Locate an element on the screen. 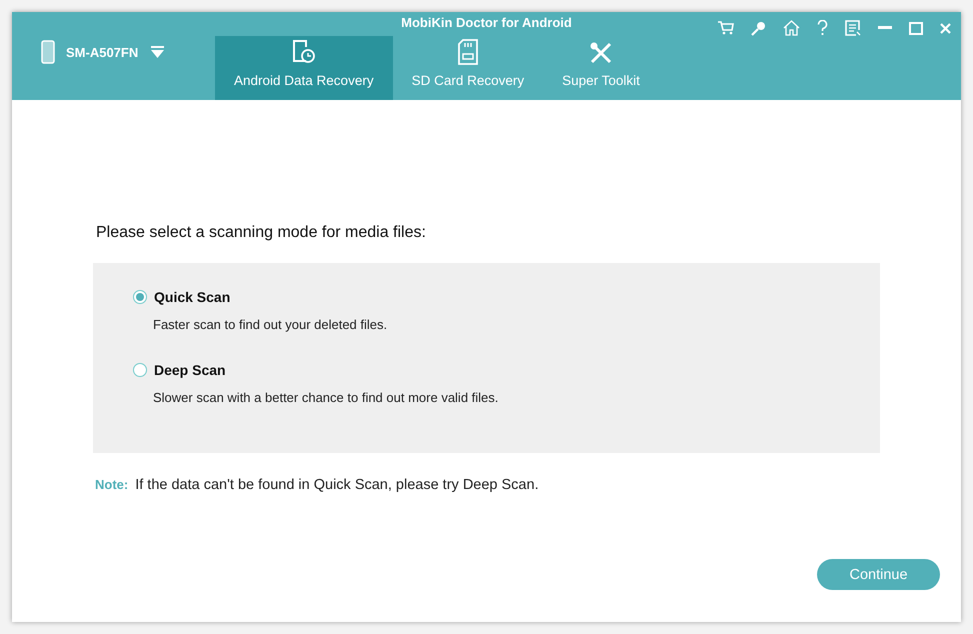  phone-icon is located at coordinates (48, 52).